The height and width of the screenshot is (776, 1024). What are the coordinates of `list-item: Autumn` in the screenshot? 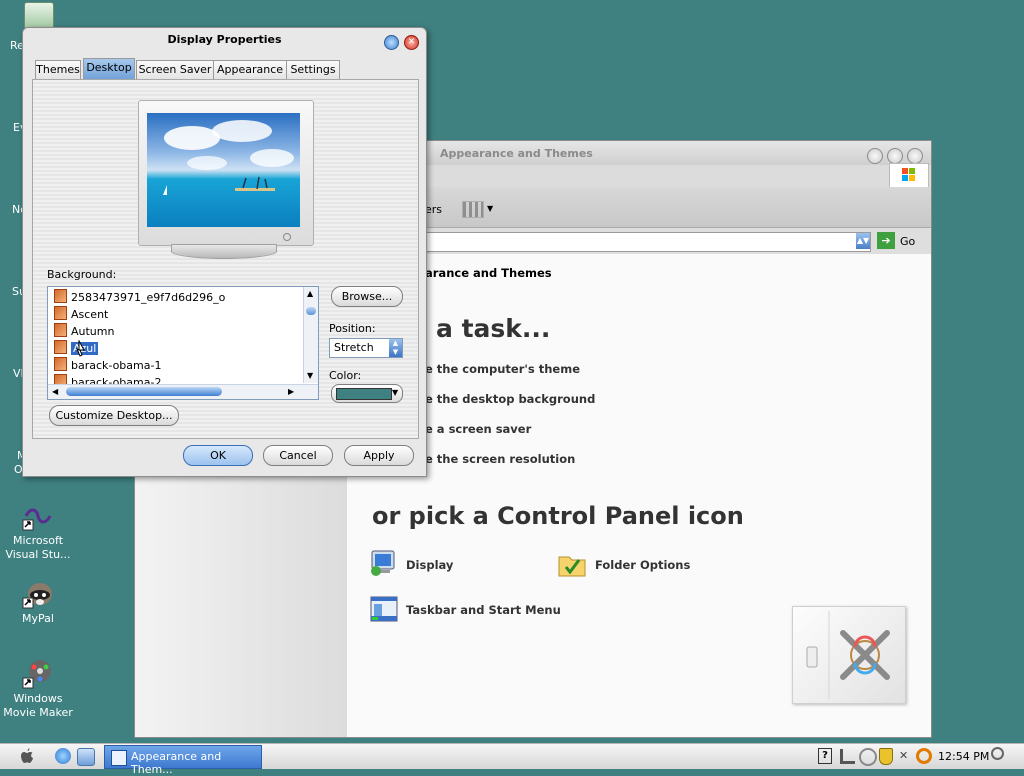 It's located at (84, 331).